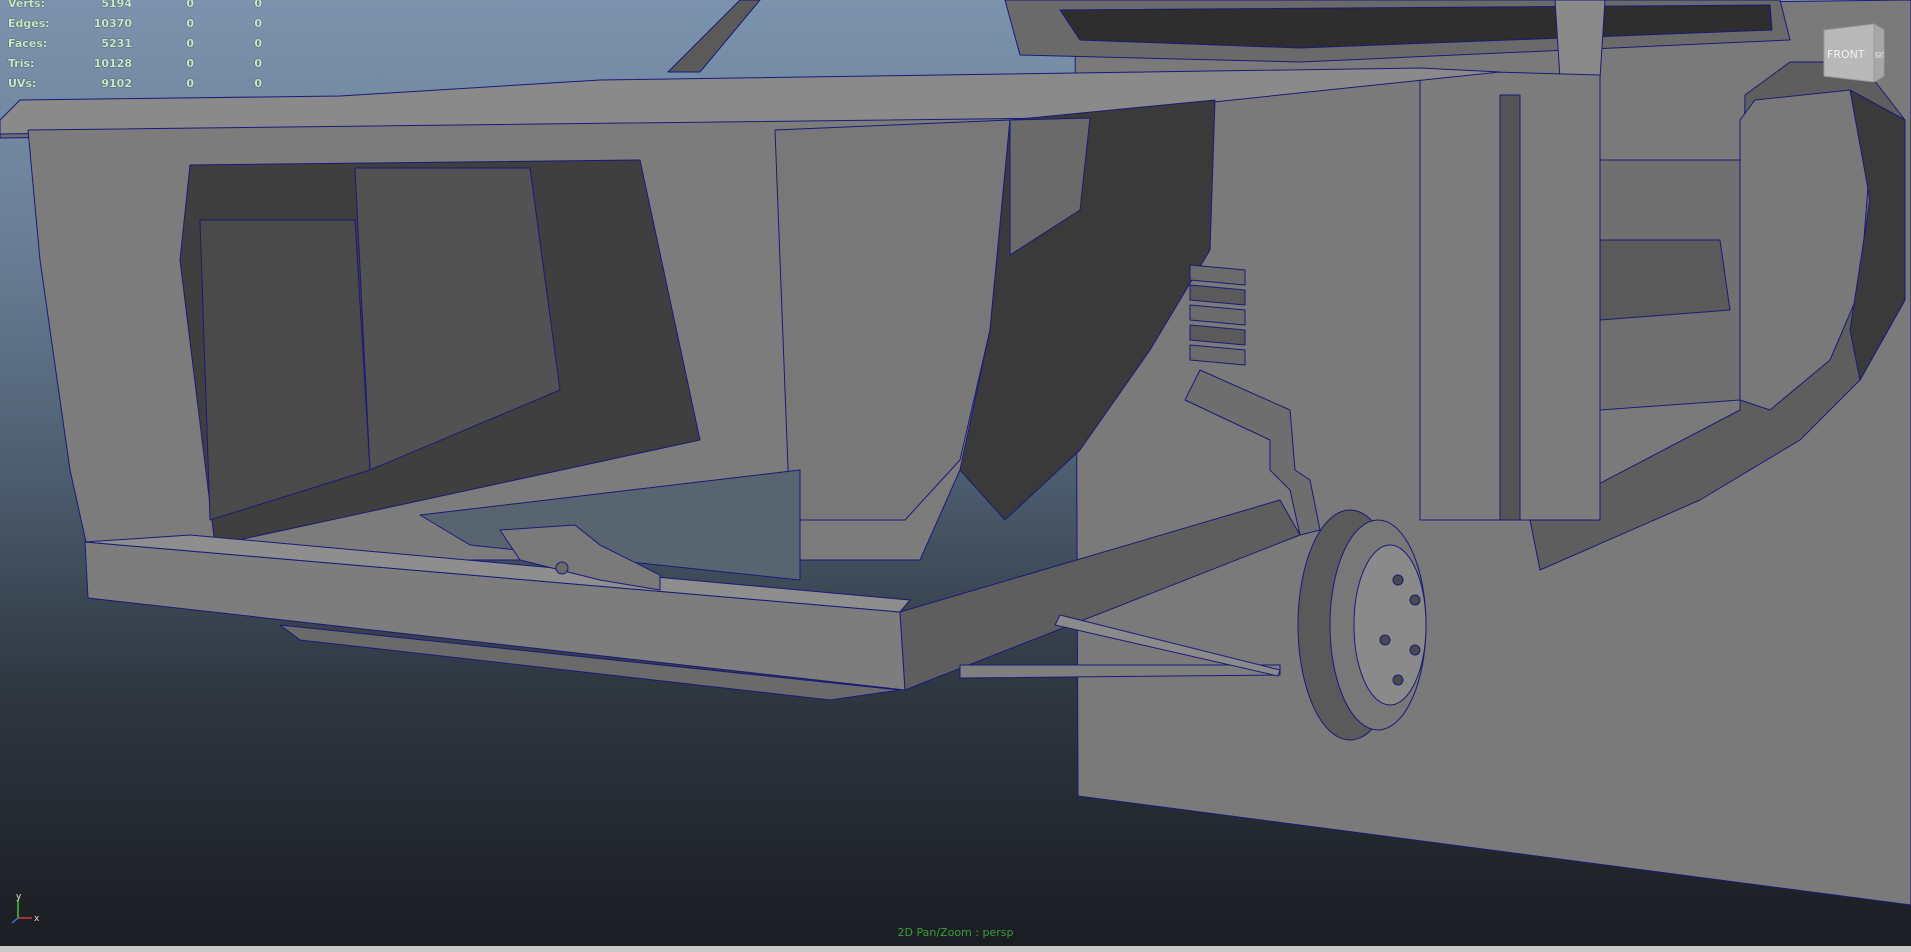 The image size is (1911, 952). What do you see at coordinates (135, 7) in the screenshot?
I see `hud-row-verts: Verts: 5194 0 0` at bounding box center [135, 7].